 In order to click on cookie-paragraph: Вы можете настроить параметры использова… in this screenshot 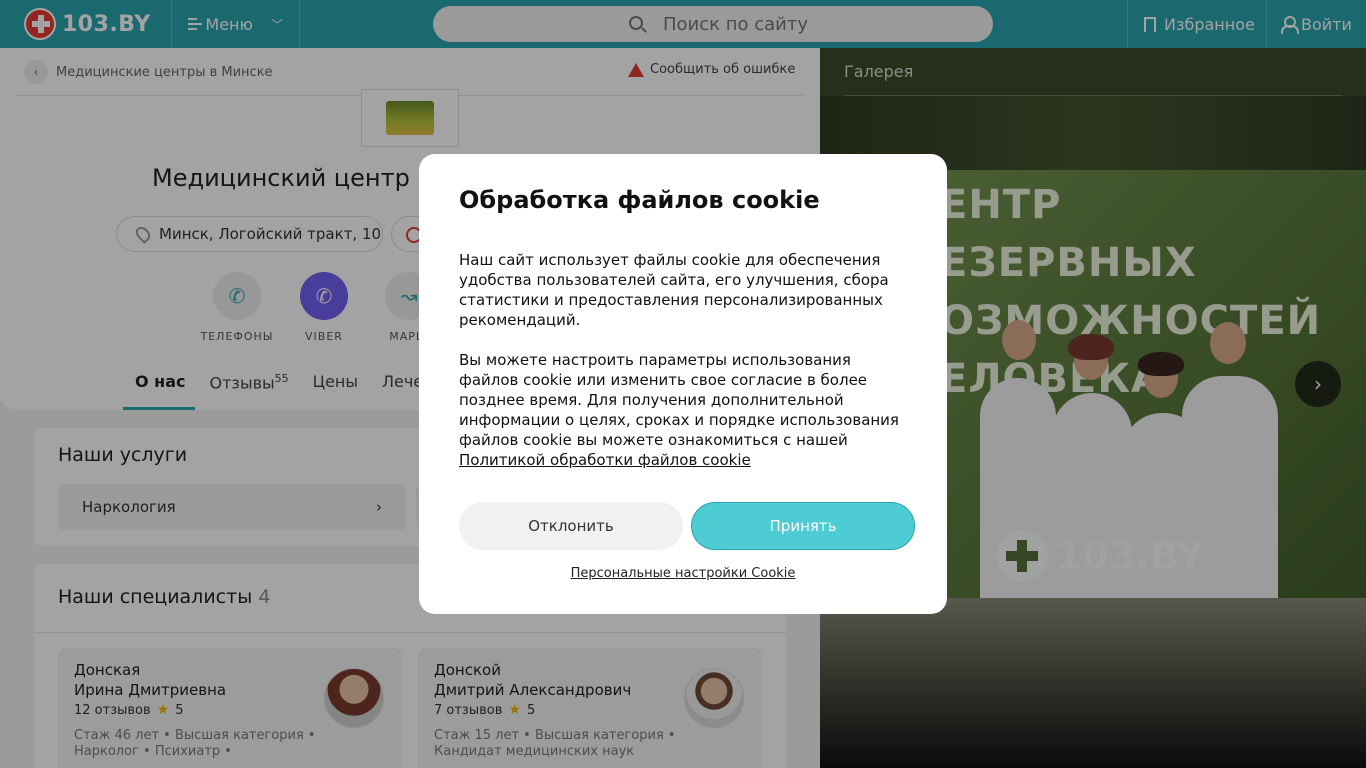, I will do `click(687, 410)`.